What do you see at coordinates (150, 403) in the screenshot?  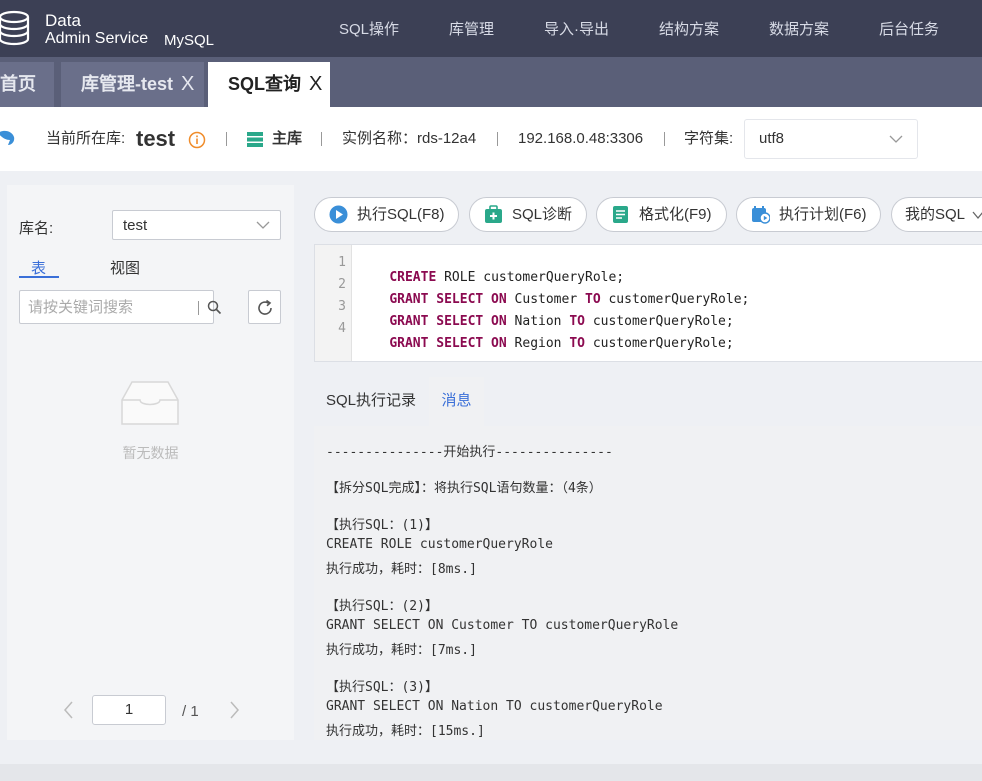 I see `empty-inbox-icon` at bounding box center [150, 403].